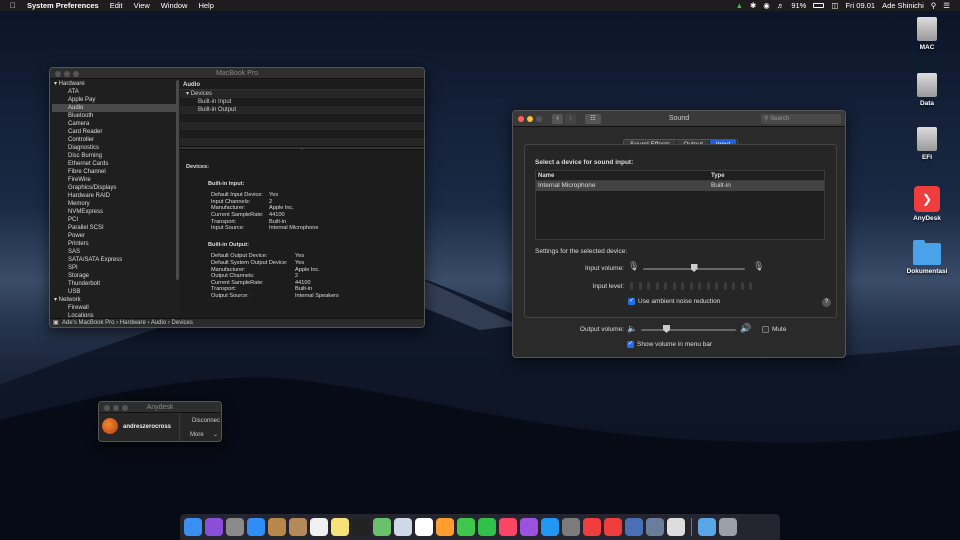 The width and height of the screenshot is (960, 540). Describe the element at coordinates (114, 188) in the screenshot. I see `sidebar-item: Graphics/Displays` at that location.